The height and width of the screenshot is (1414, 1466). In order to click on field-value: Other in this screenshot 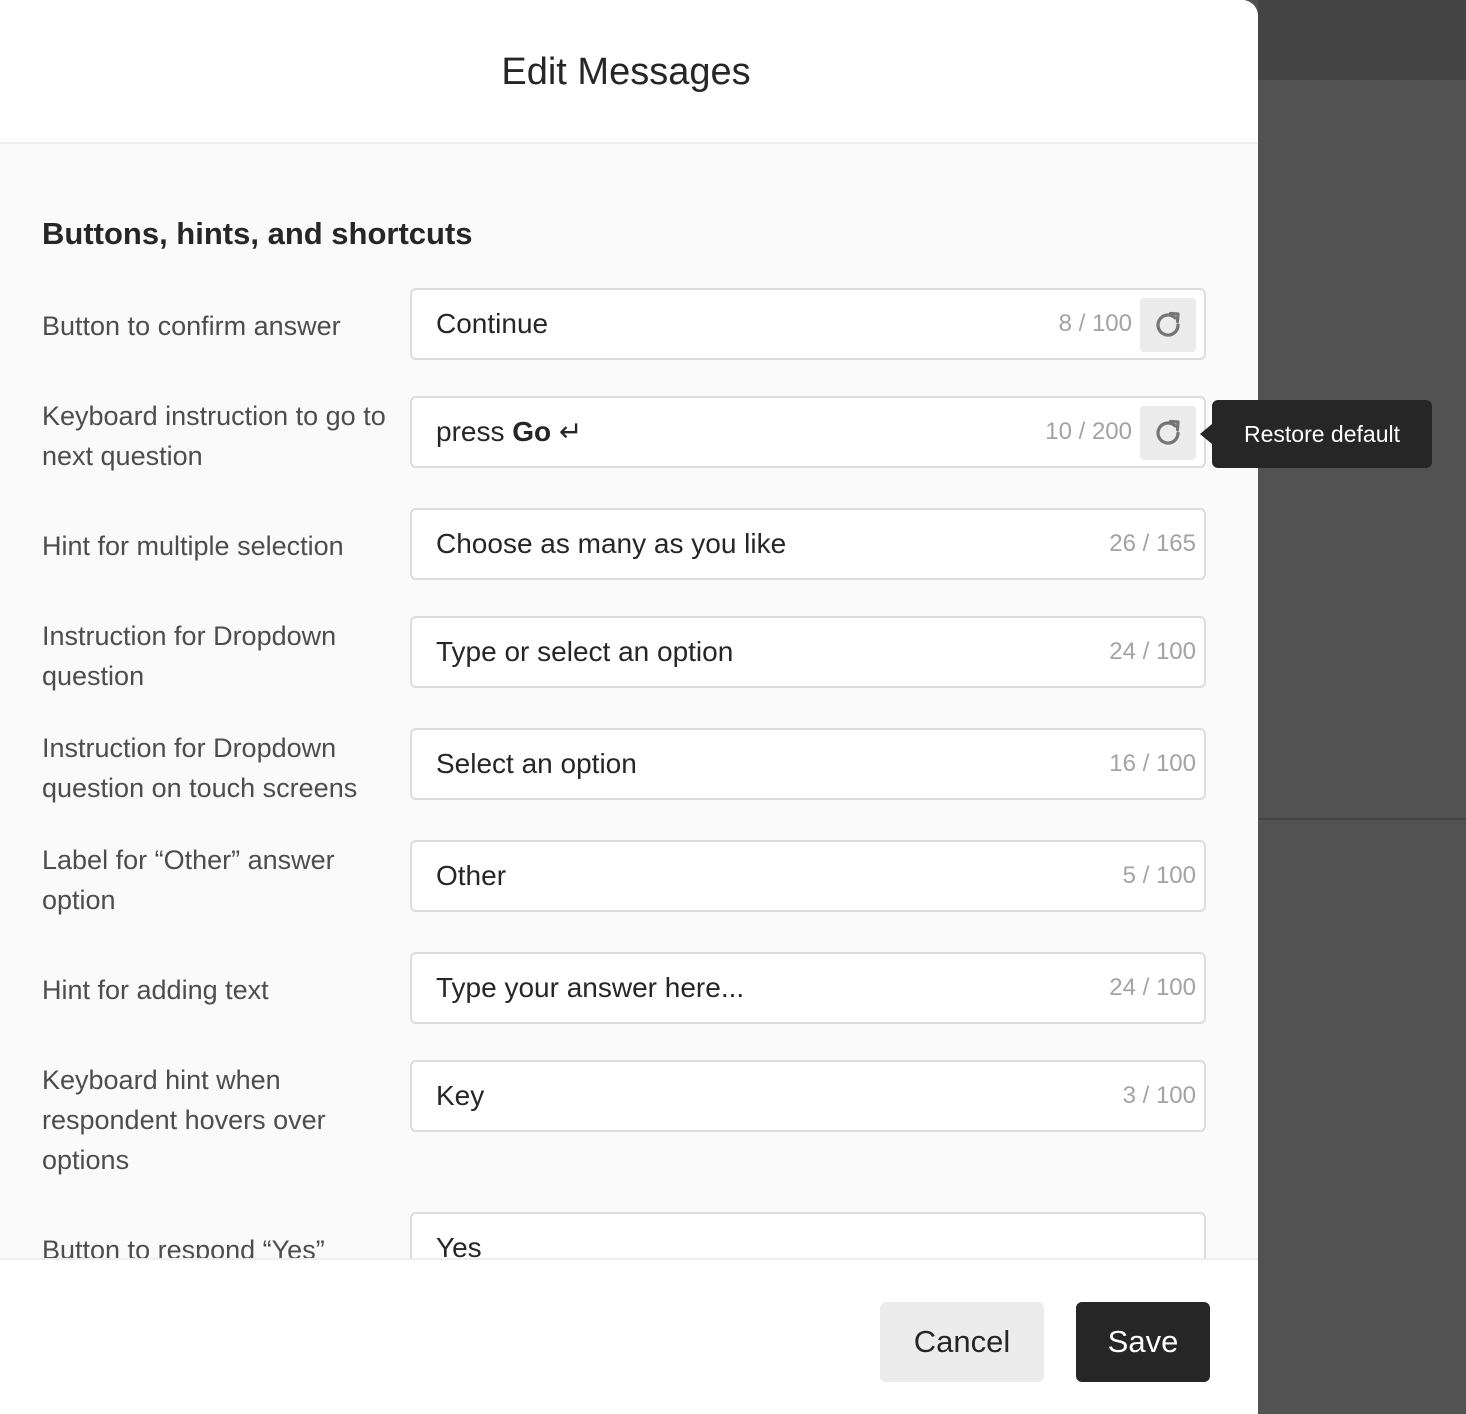, I will do `click(471, 876)`.